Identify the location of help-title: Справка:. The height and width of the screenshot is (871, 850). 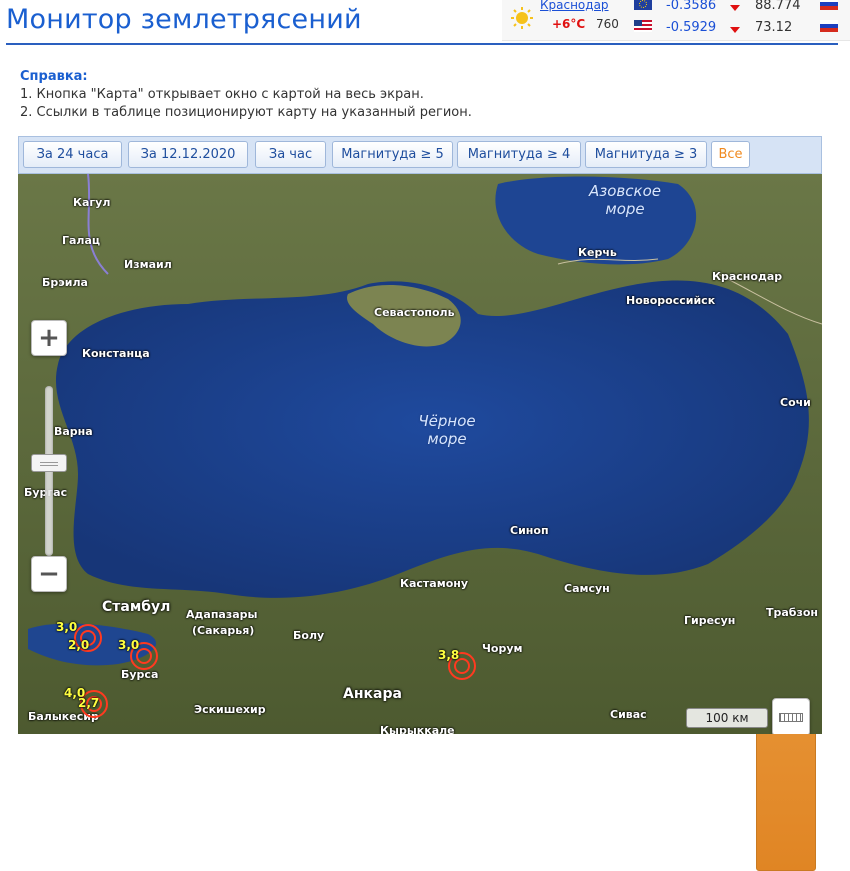
(54, 76).